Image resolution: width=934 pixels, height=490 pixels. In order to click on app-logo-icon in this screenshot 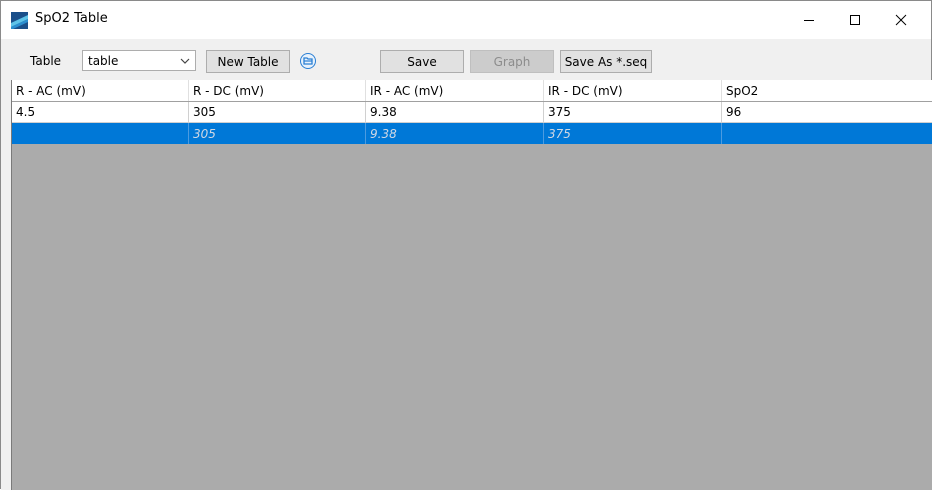, I will do `click(19, 20)`.